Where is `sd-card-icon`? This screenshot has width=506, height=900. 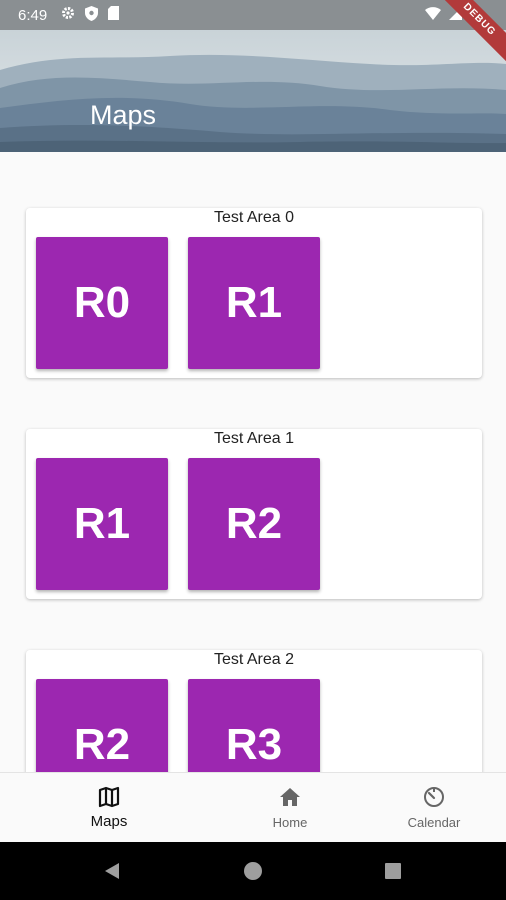 sd-card-icon is located at coordinates (114, 15).